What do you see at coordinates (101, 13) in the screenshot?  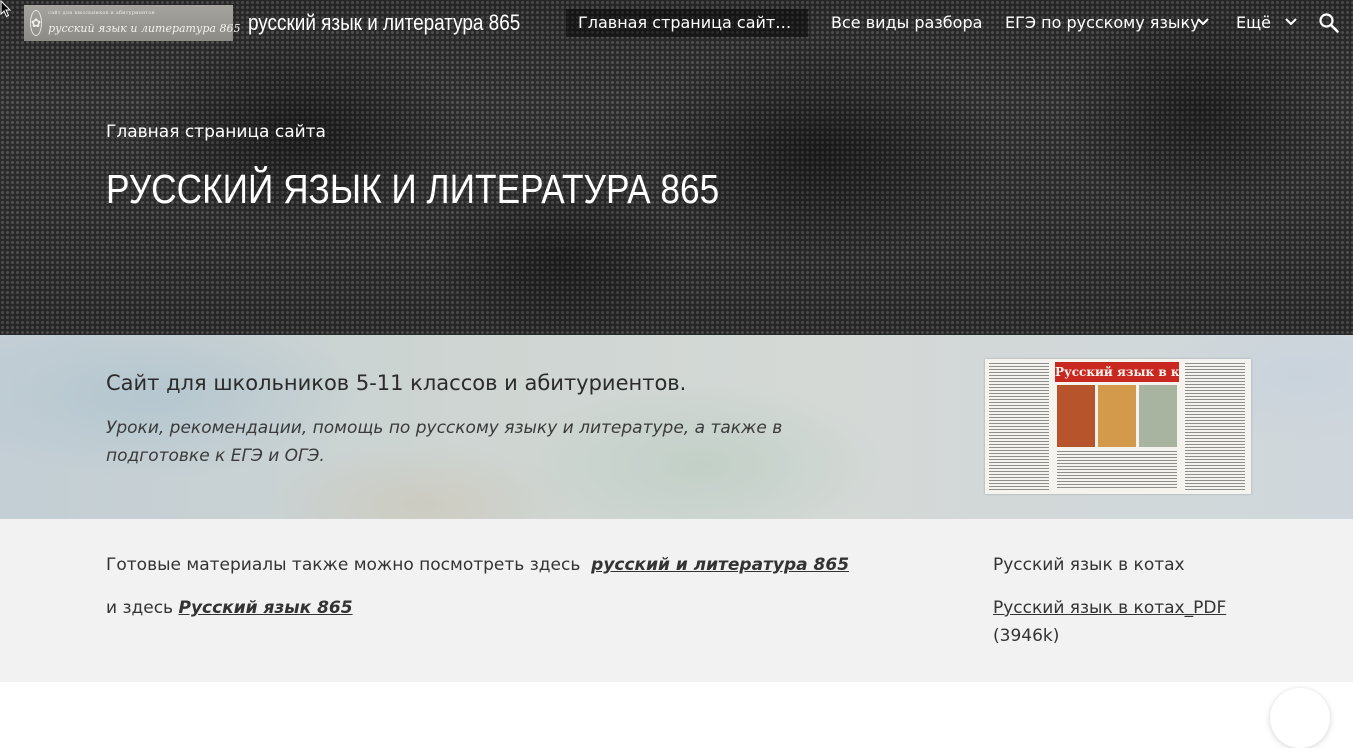 I see `logo-caption: сайт для школьников и абитуриентов` at bounding box center [101, 13].